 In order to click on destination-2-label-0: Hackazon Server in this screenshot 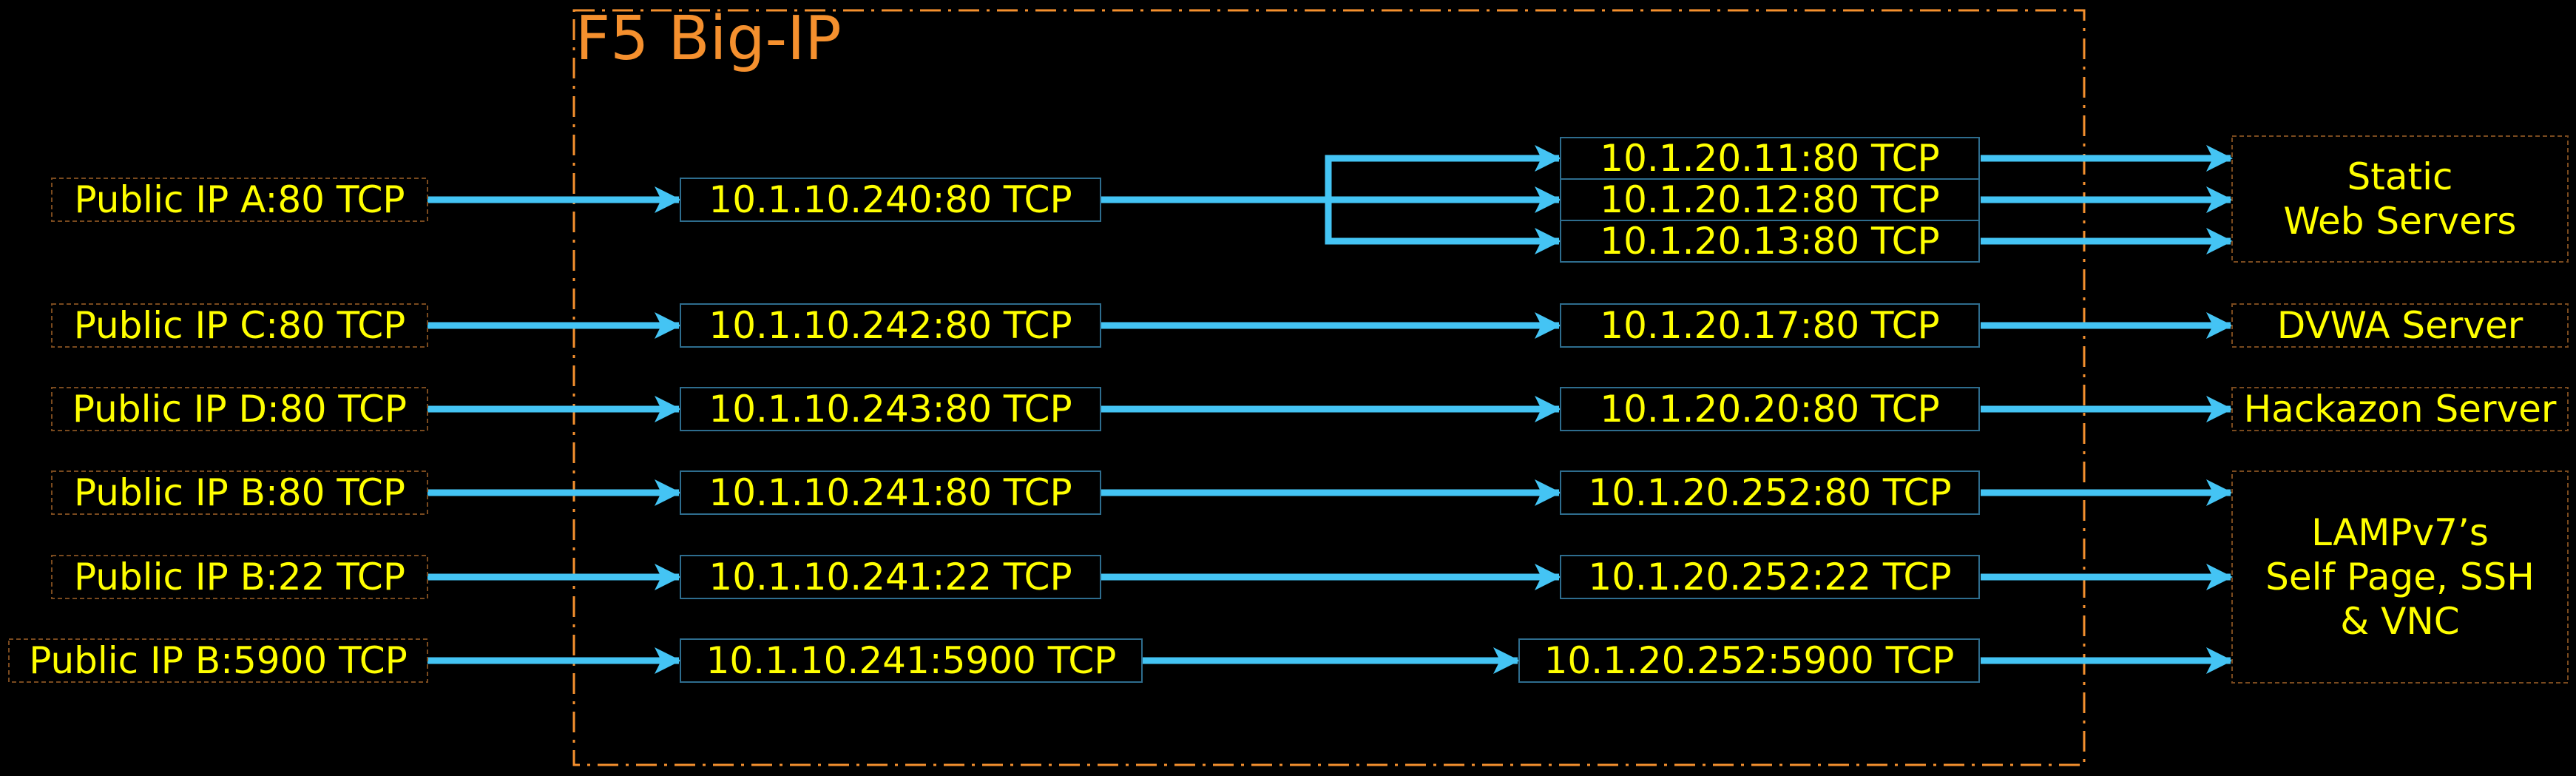, I will do `click(2400, 410)`.